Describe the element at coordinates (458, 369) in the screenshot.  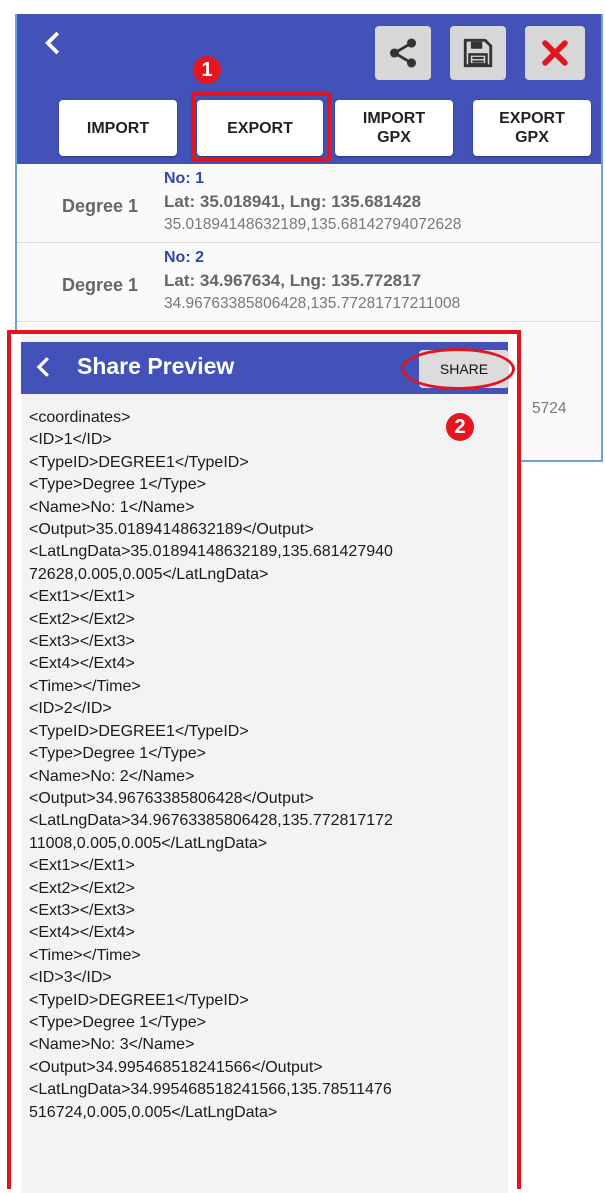
I see `share-highlight-ellipse` at that location.